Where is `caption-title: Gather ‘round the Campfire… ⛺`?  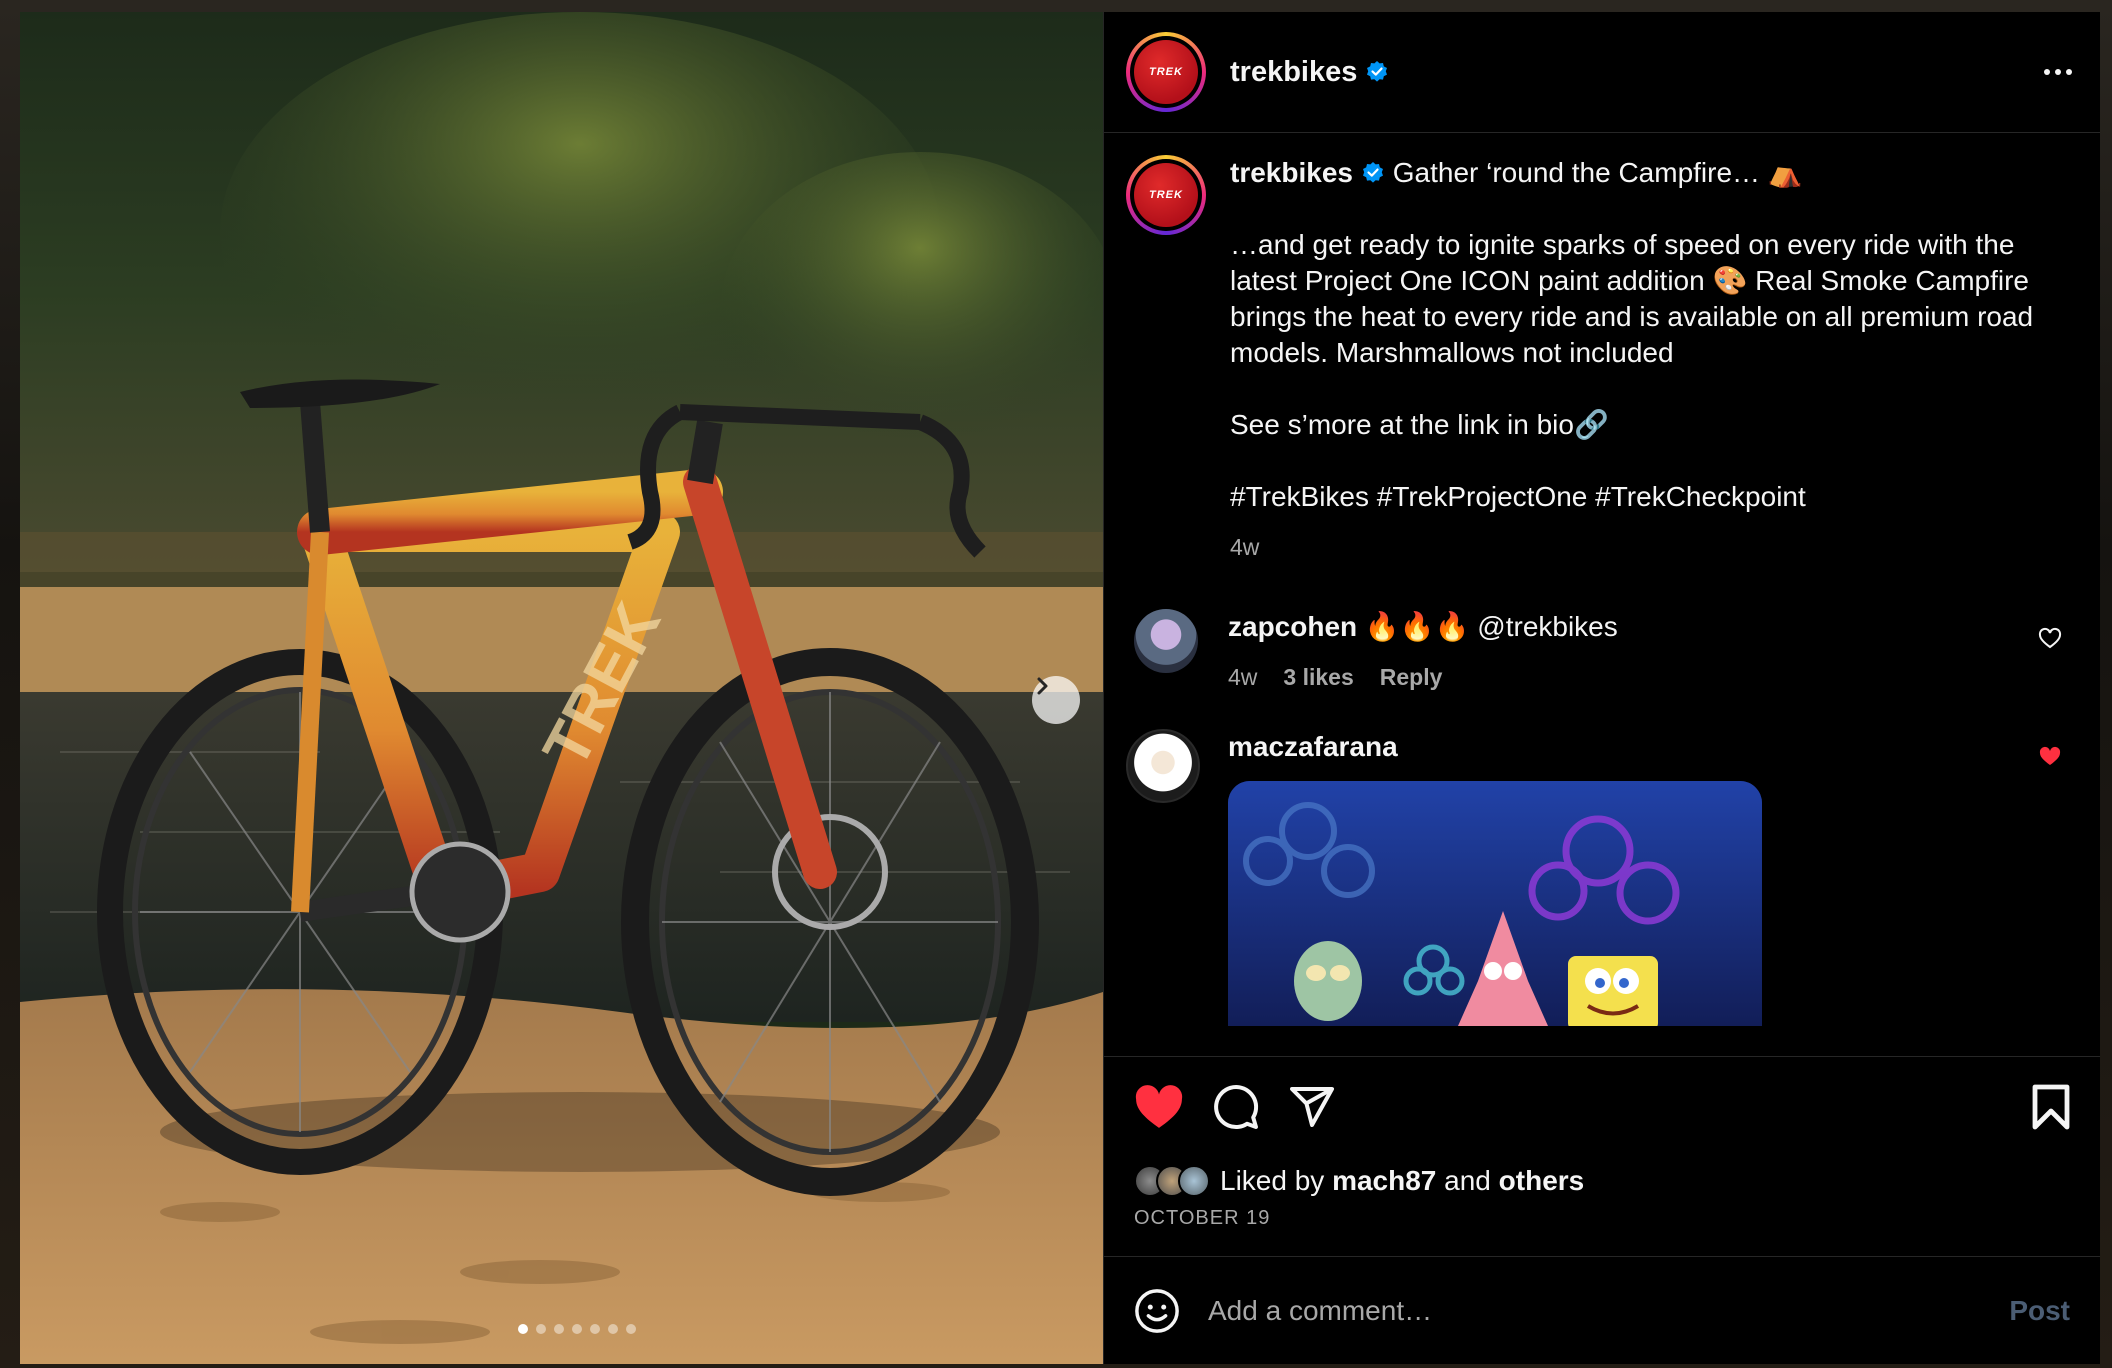 caption-title: Gather ‘round the Campfire… ⛺ is located at coordinates (1597, 172).